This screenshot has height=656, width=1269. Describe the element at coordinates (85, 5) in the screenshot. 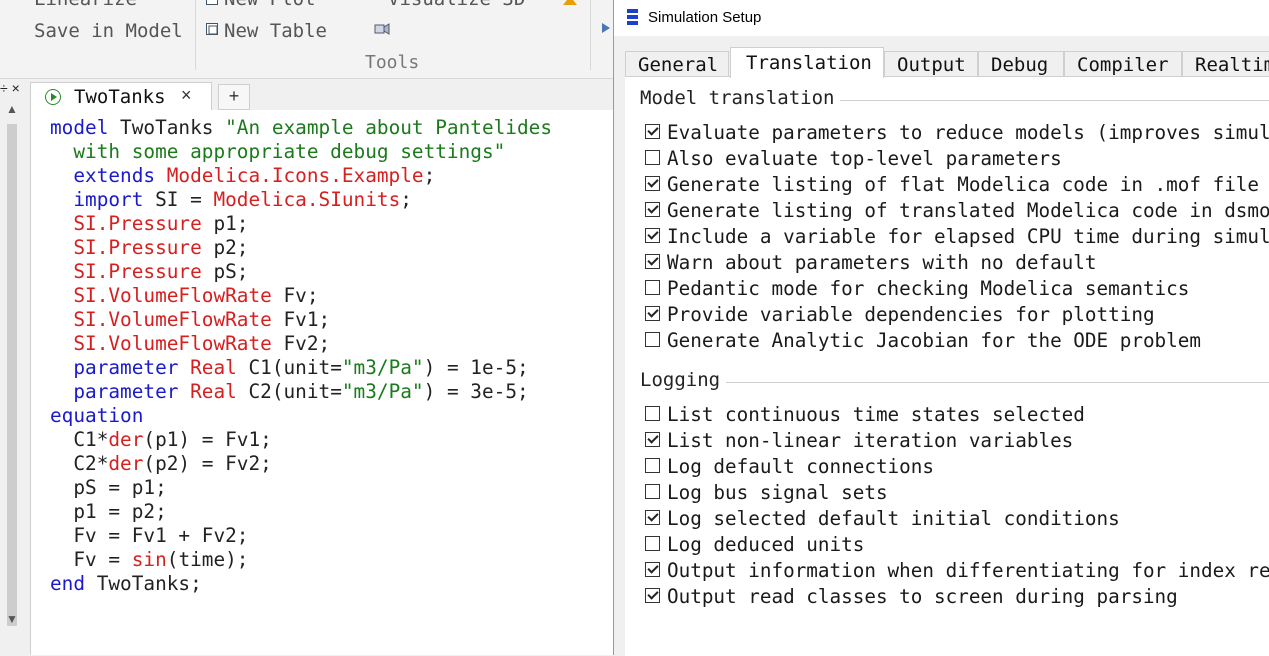

I see `linearize-button: Linearize` at that location.